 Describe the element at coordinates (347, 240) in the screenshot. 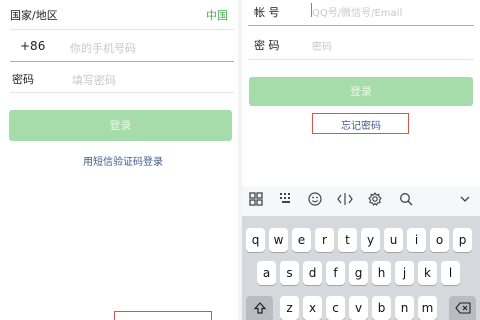

I see `key-t: t` at that location.